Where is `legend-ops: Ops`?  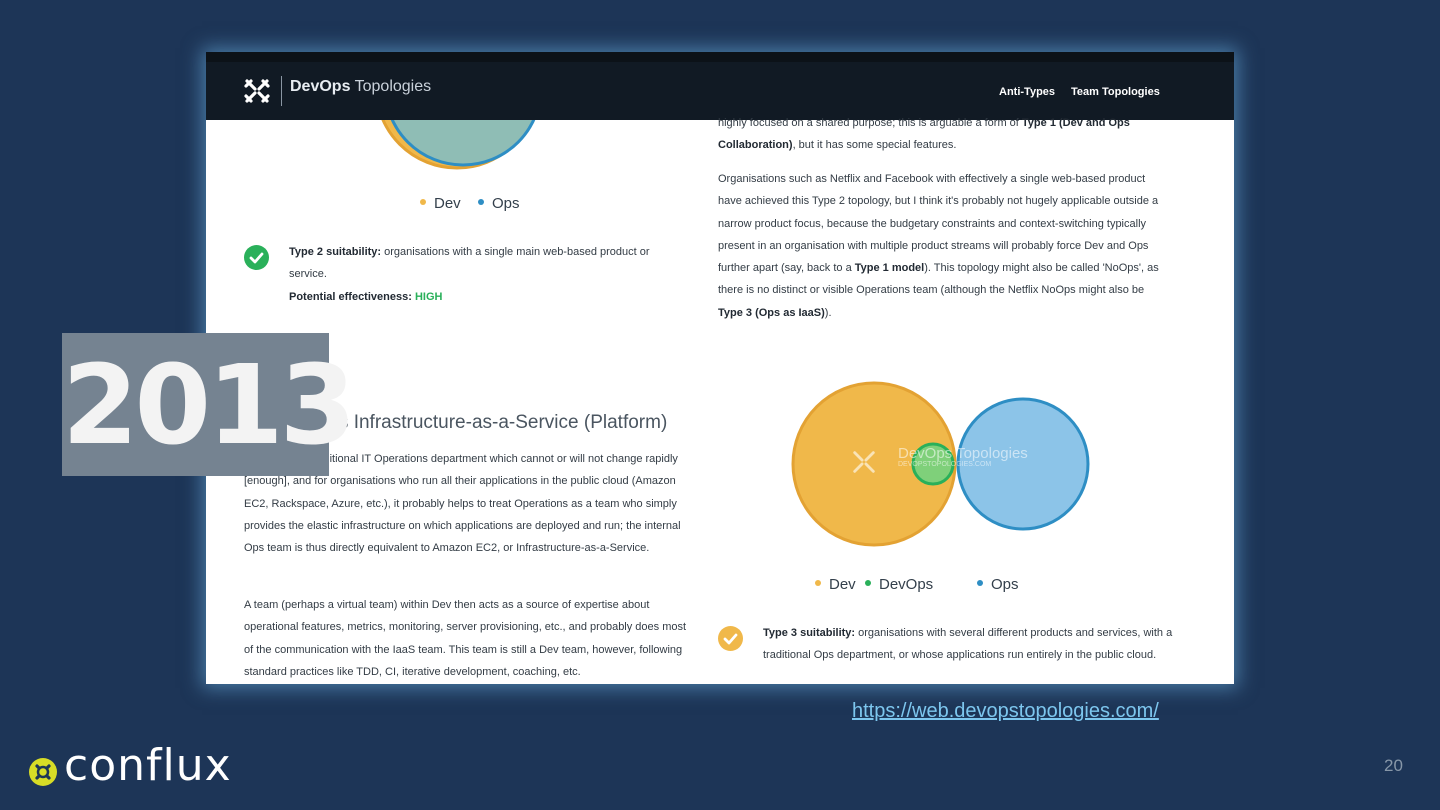
legend-ops: Ops is located at coordinates (499, 203).